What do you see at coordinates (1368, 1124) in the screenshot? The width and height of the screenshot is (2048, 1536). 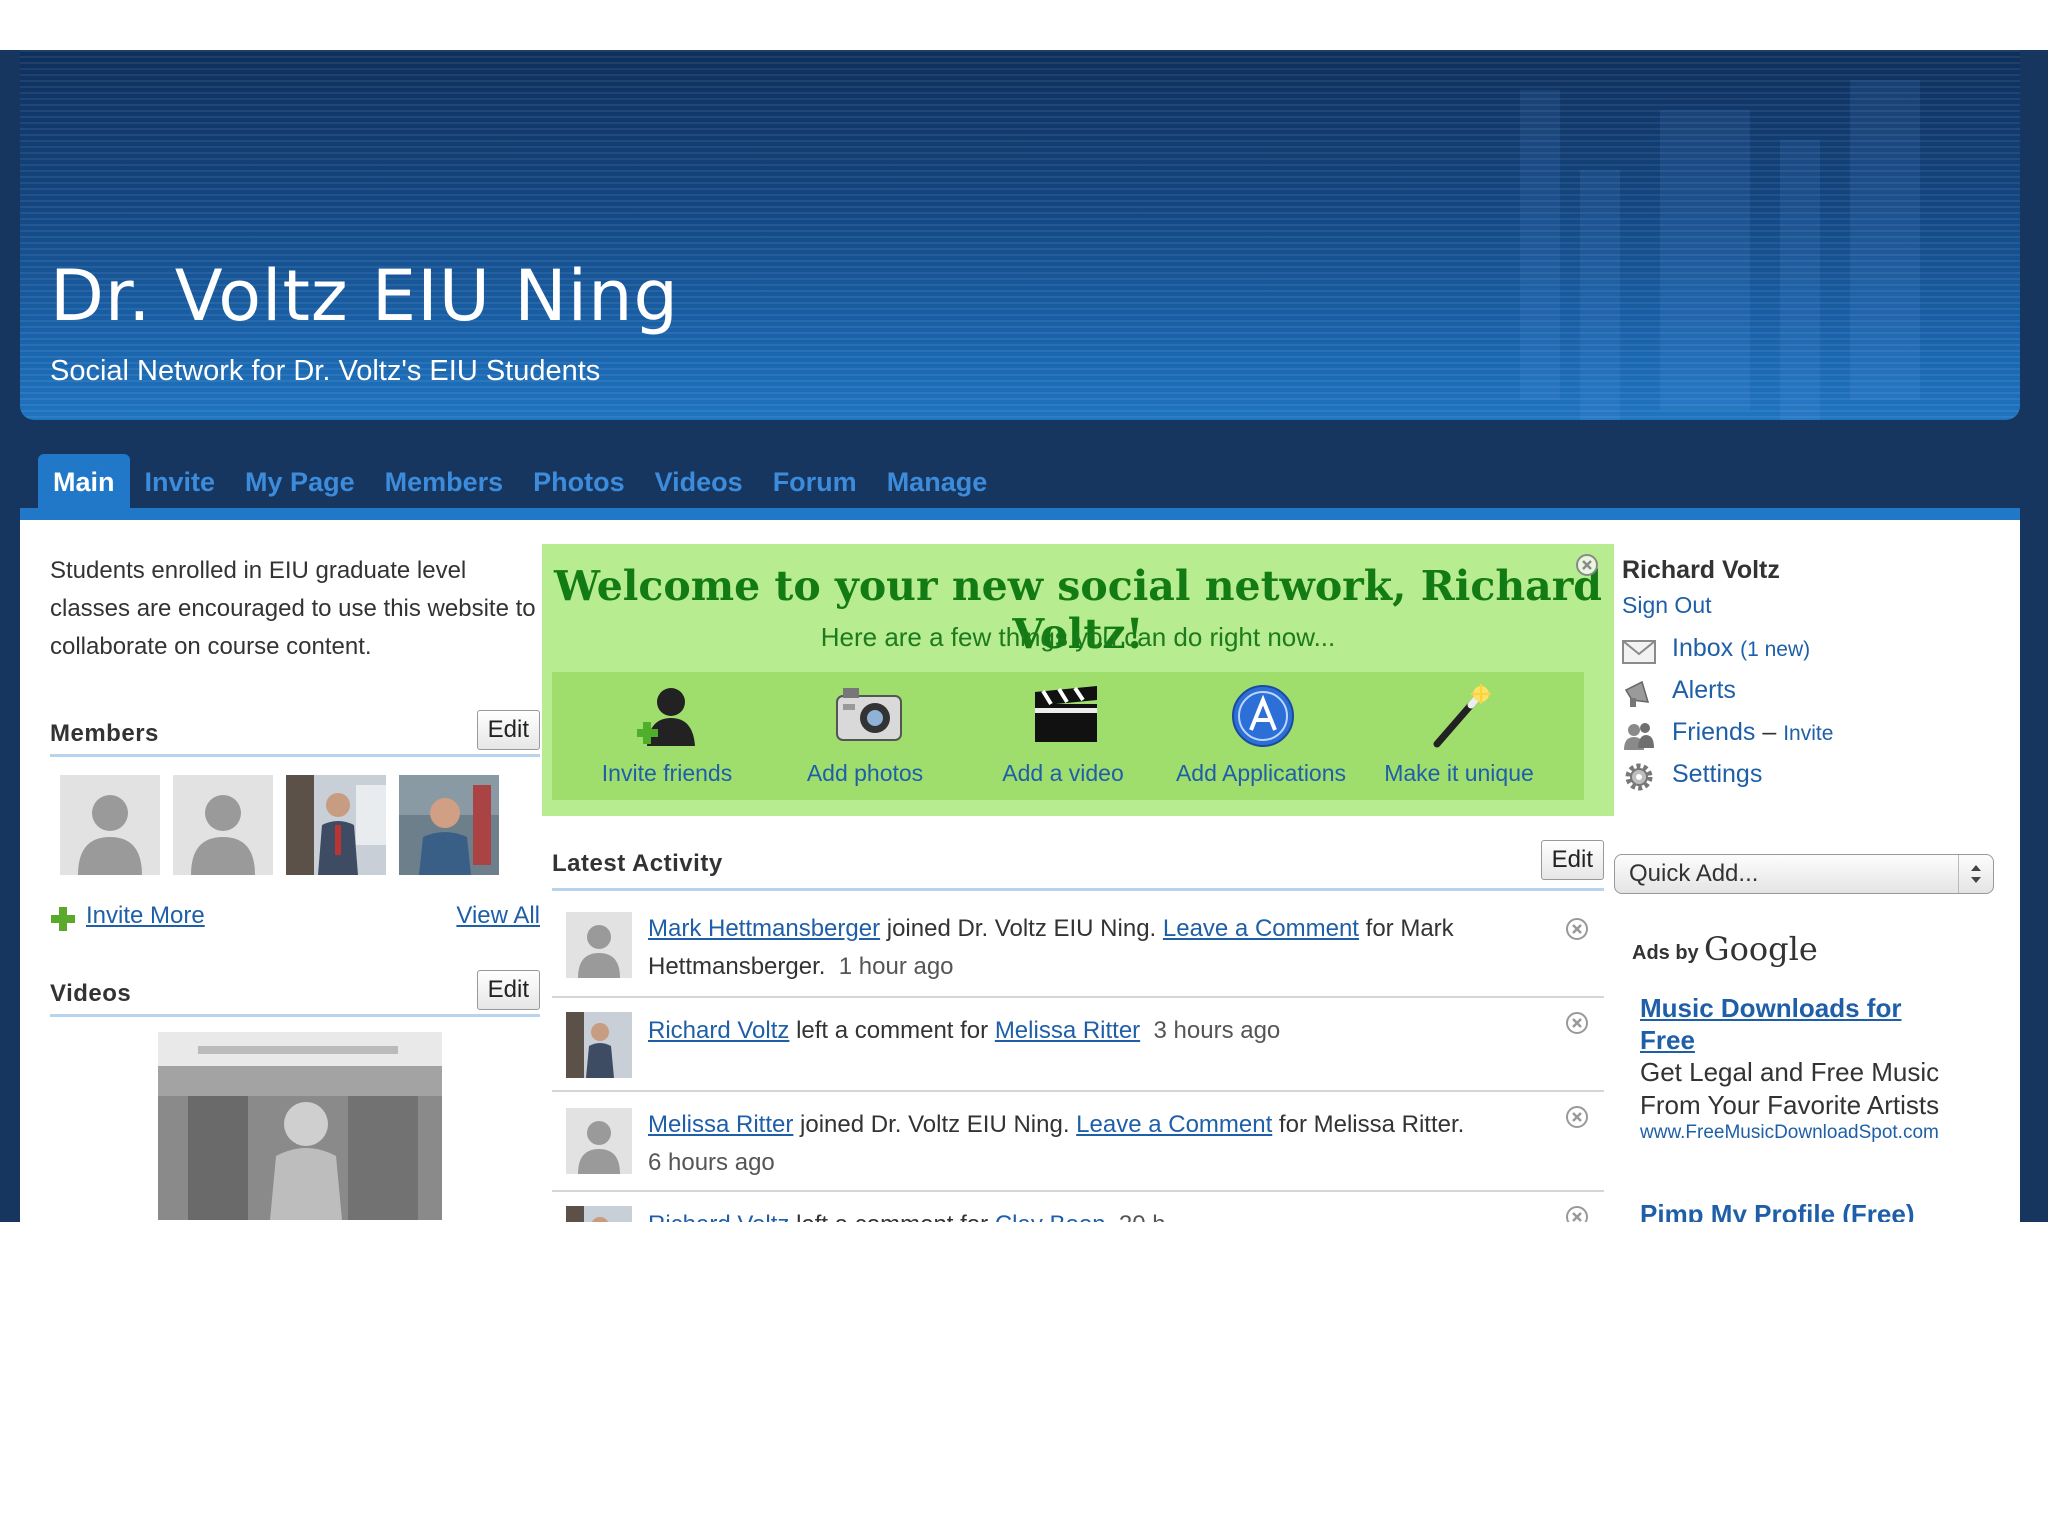 I see `activity-phrase: for Melissa Ritter.` at bounding box center [1368, 1124].